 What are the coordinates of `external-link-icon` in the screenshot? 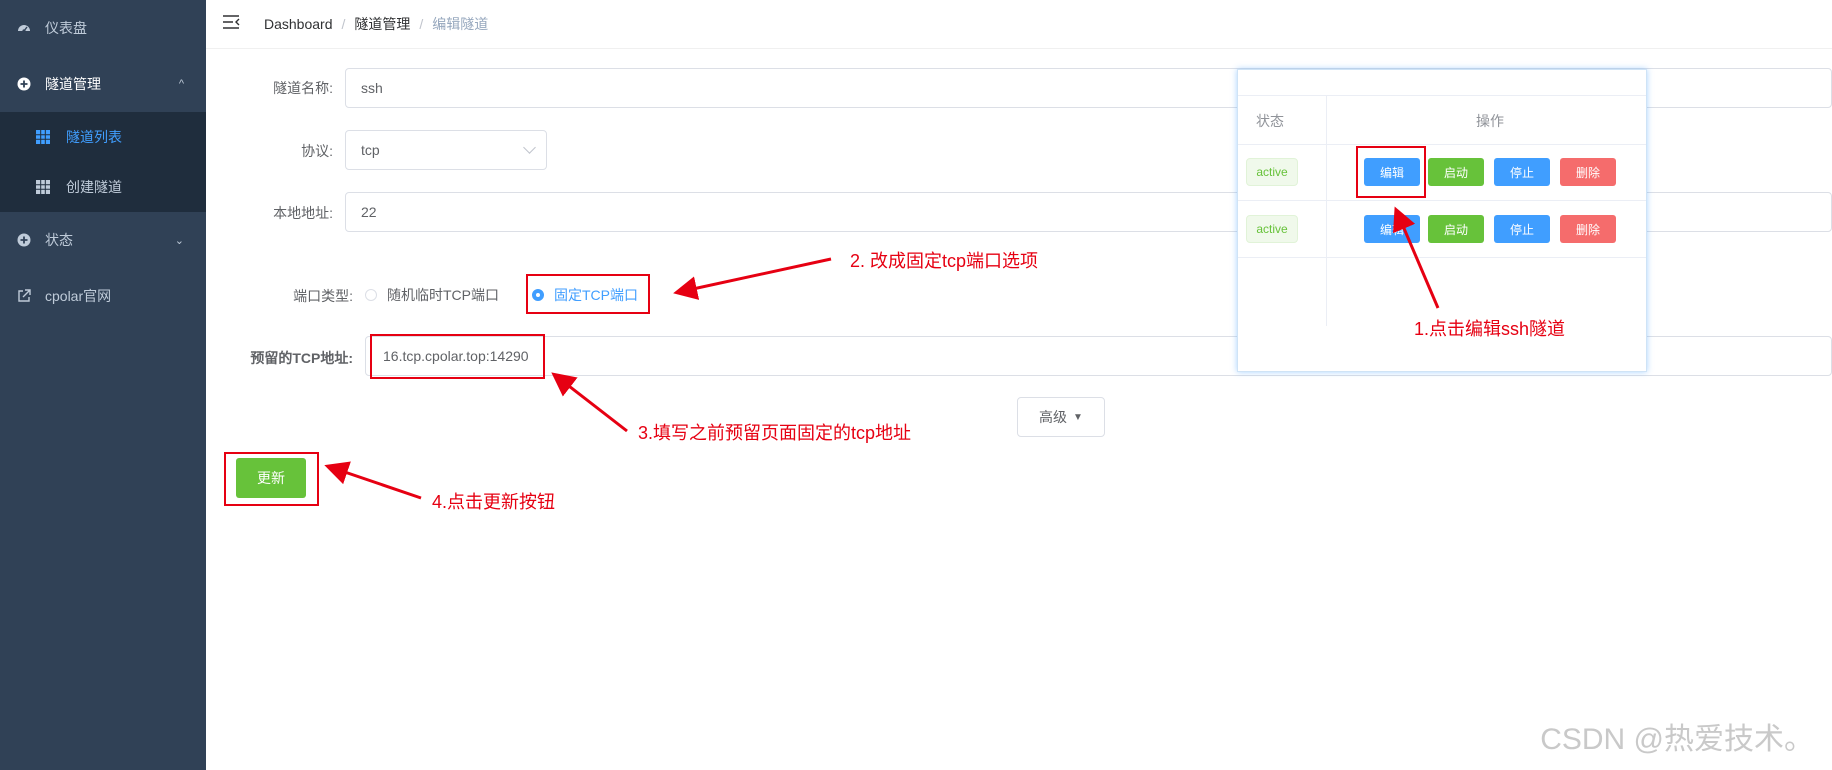 It's located at (24, 296).